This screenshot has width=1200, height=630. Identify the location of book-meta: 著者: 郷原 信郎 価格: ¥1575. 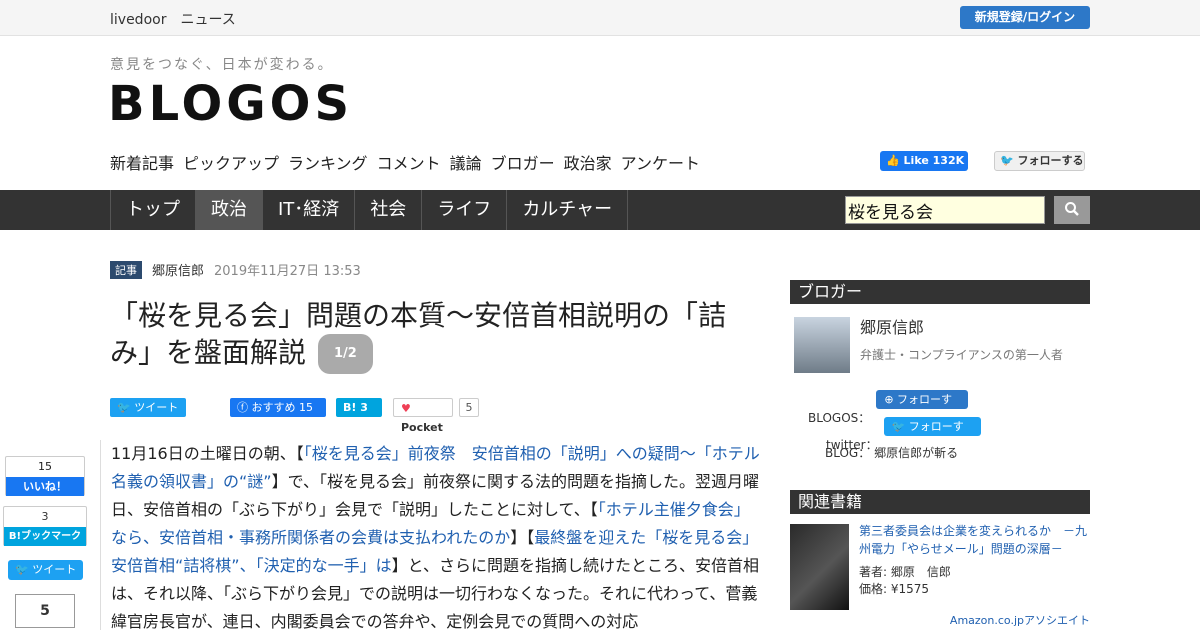
(905, 581).